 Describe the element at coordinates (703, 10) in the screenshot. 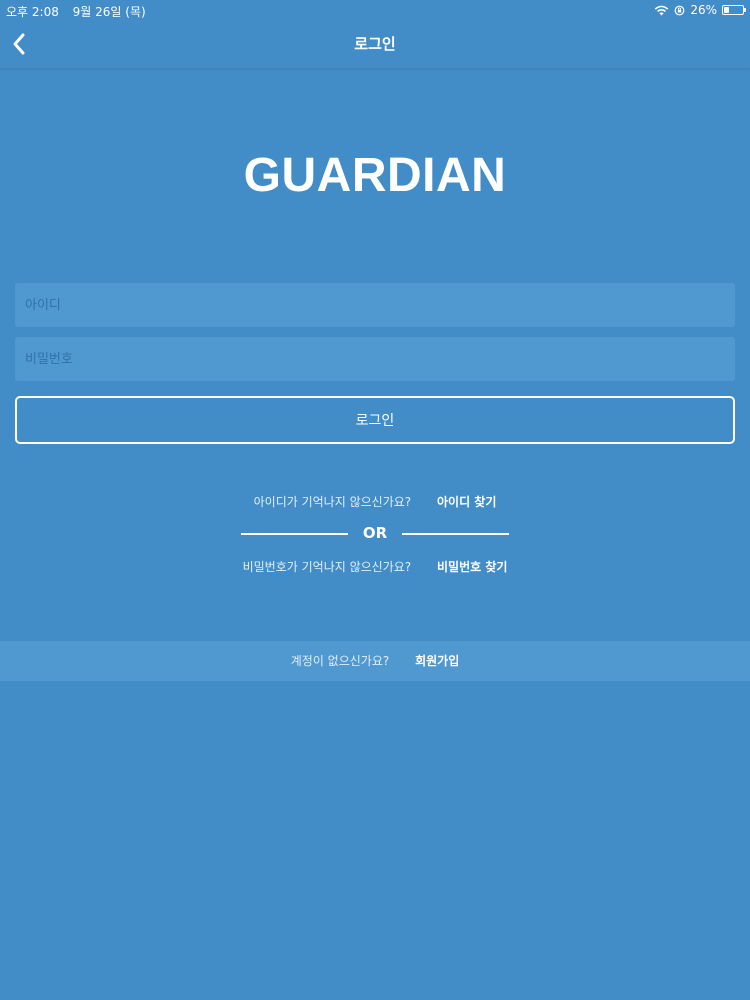

I see `battery-percent: 26%` at that location.